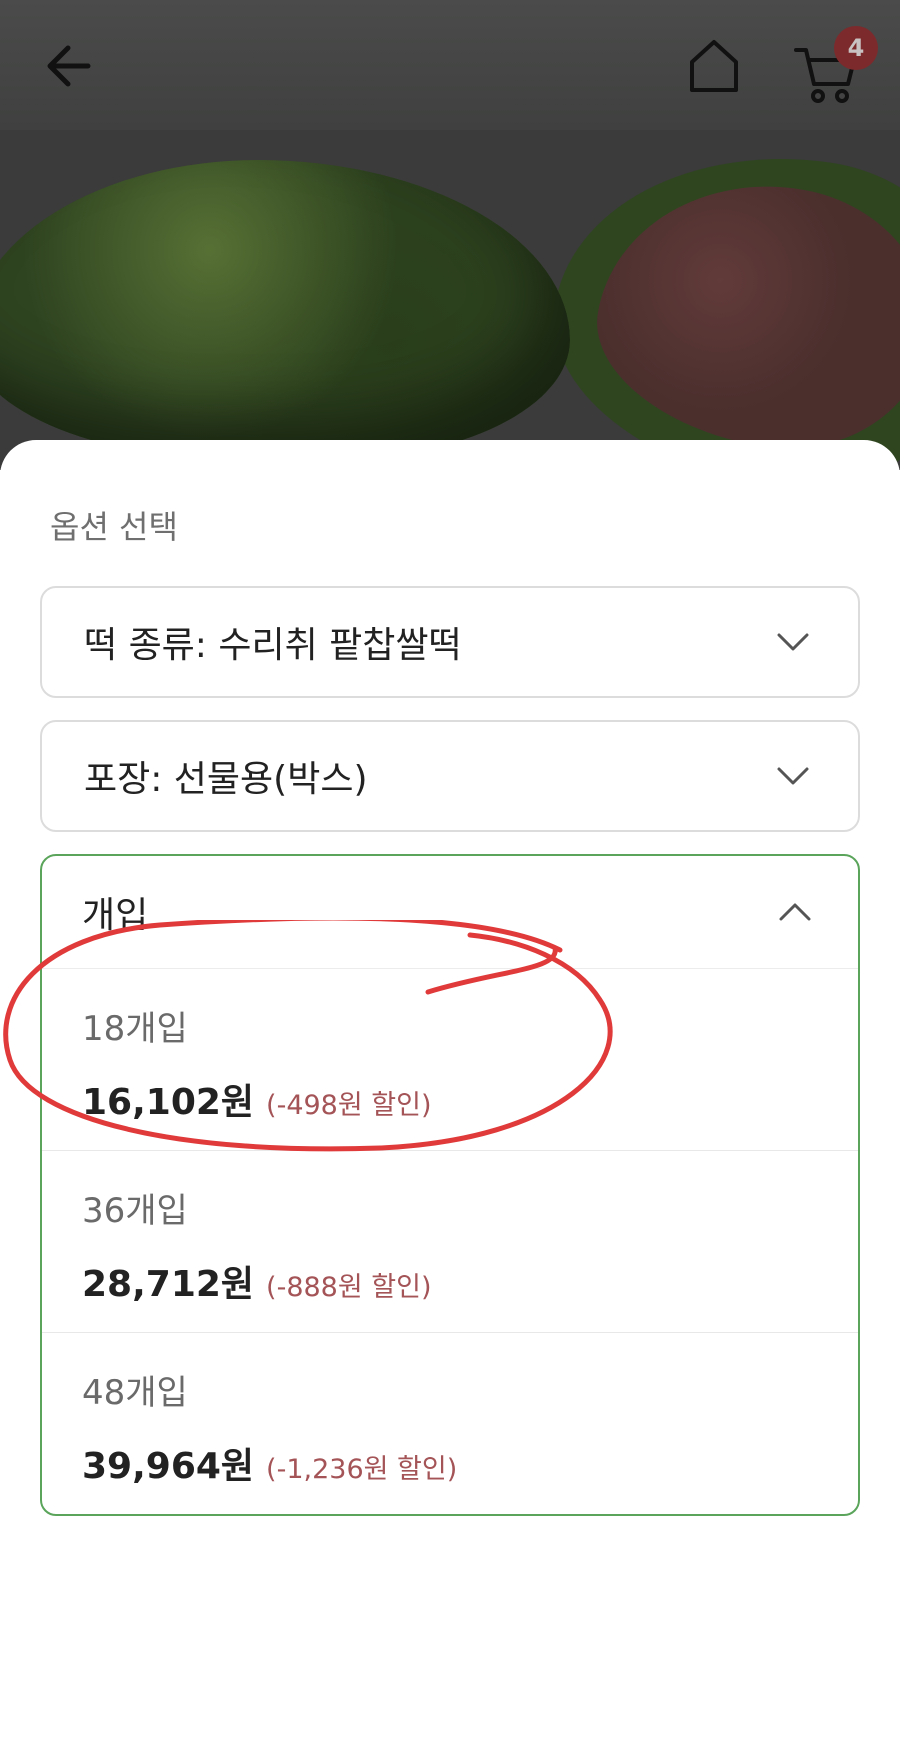  What do you see at coordinates (450, 912) in the screenshot?
I see `quantity-select-header: 개입` at bounding box center [450, 912].